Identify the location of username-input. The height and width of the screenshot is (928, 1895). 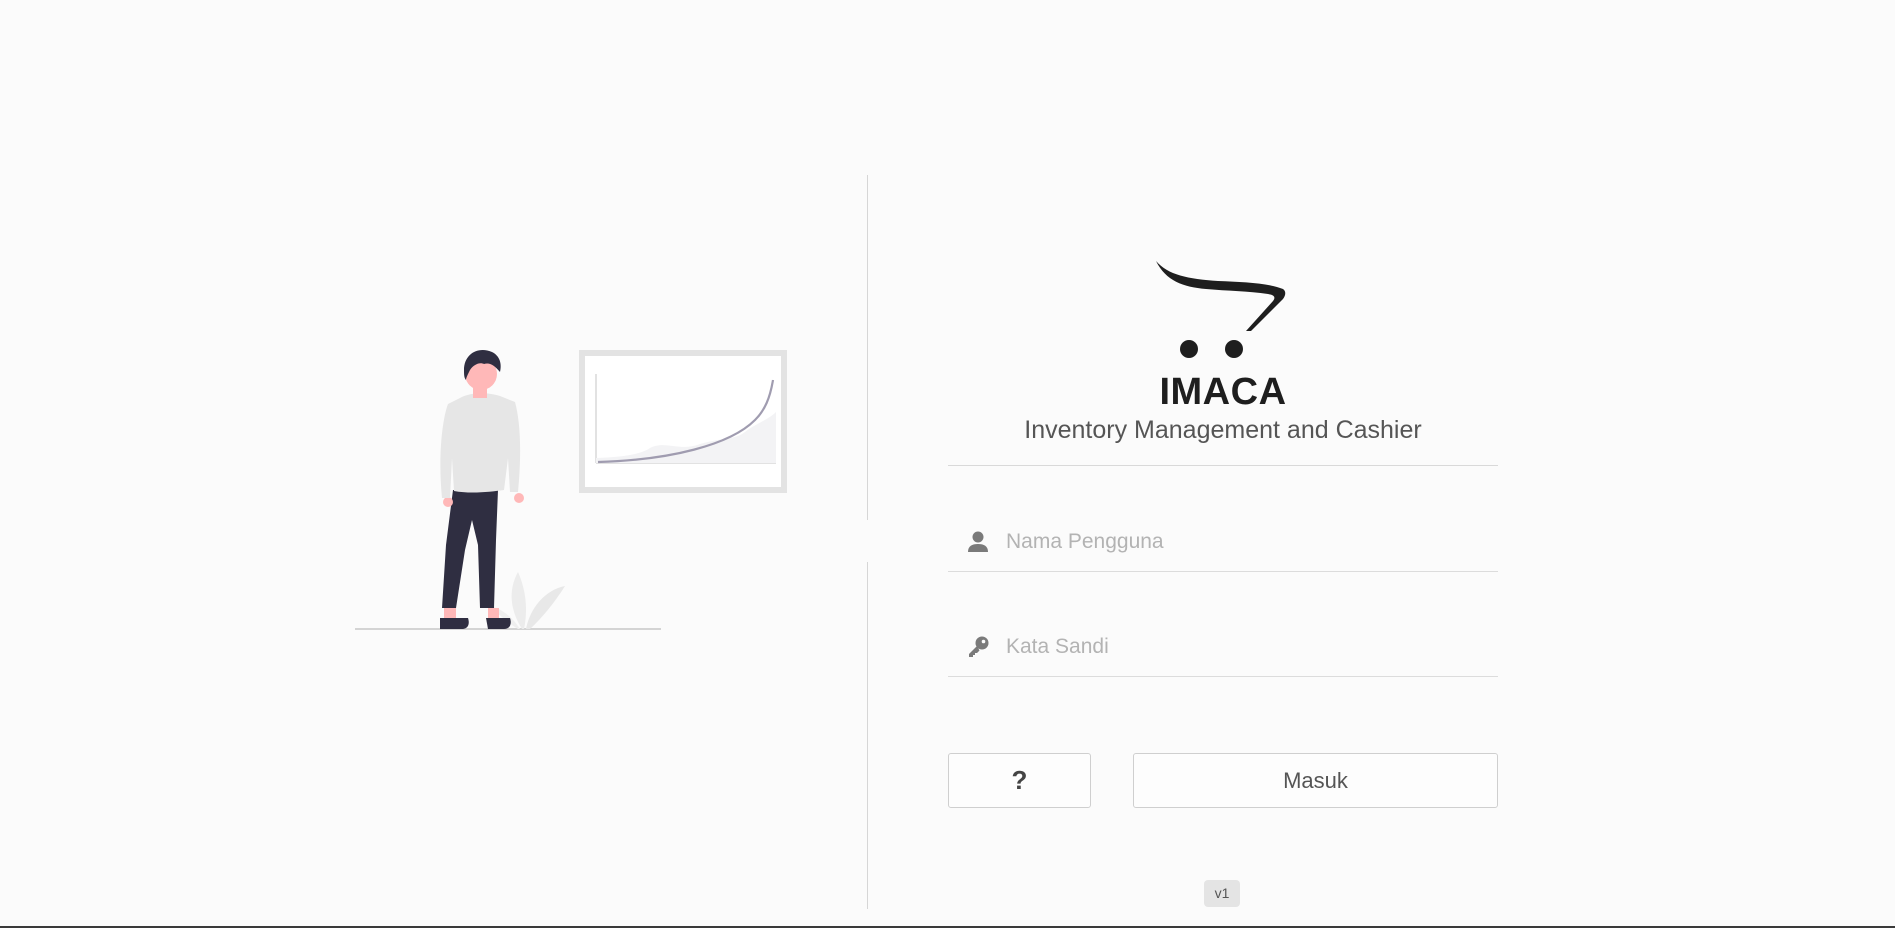
(1236, 542).